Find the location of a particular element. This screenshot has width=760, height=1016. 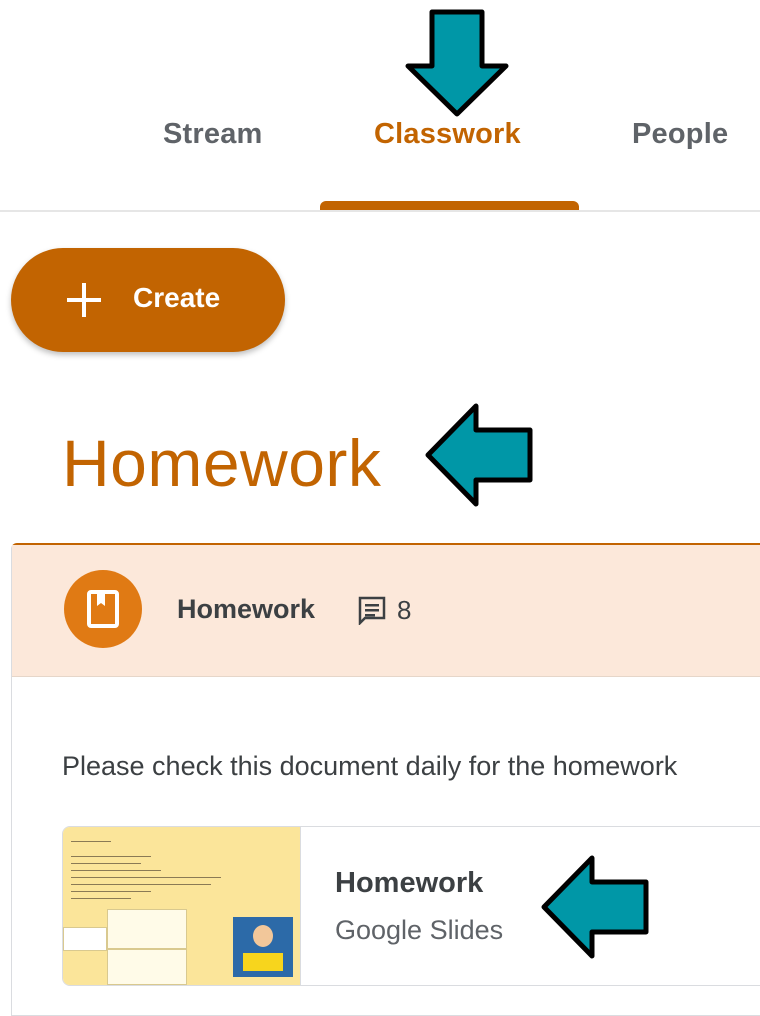

comment-count: 8 is located at coordinates (404, 610).